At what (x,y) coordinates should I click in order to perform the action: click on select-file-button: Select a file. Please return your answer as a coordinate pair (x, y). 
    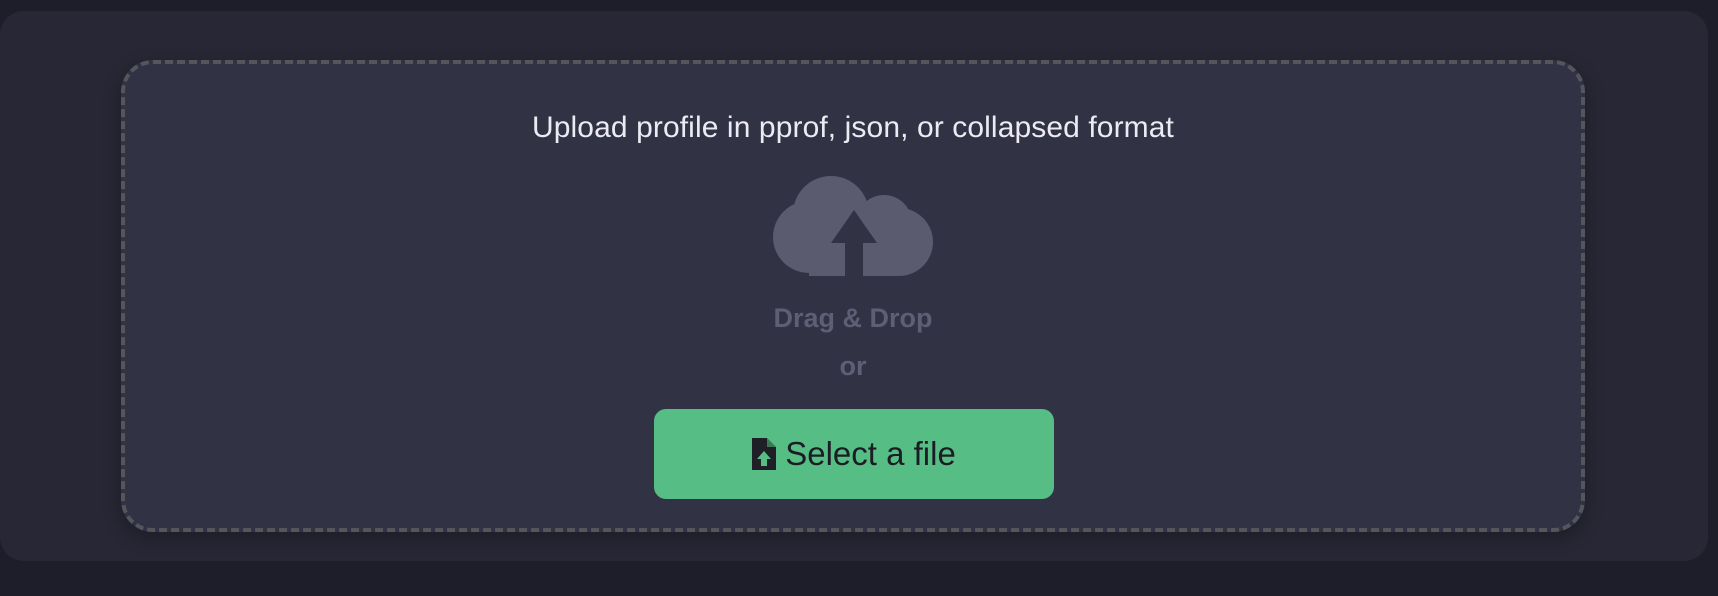
    Looking at the image, I should click on (854, 454).